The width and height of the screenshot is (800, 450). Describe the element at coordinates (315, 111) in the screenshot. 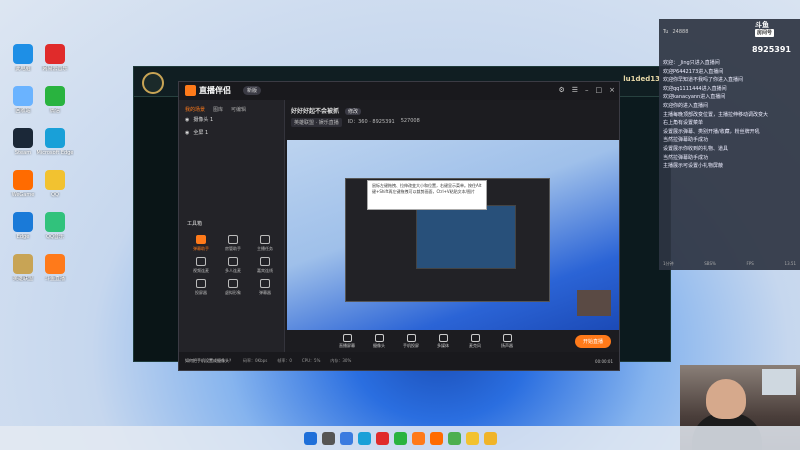

I see `stream-title: 好好好起不会被抓` at that location.